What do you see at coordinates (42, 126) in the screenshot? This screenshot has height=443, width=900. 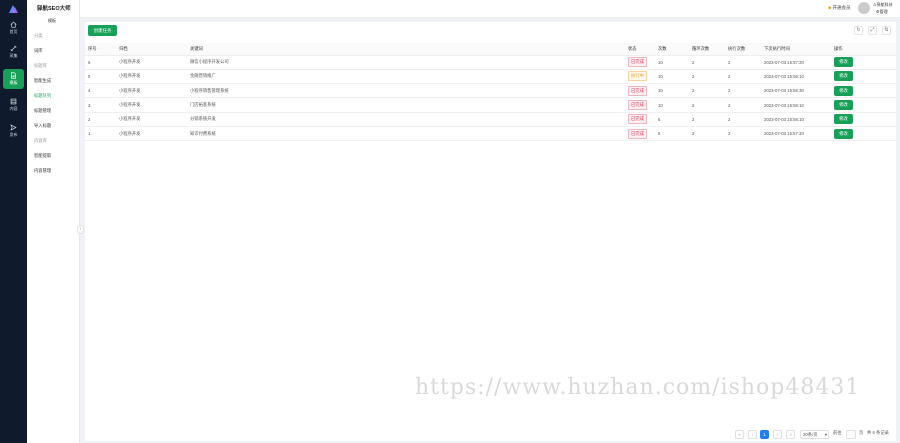 I see `sidebar-item-import-titles: 导入标题` at bounding box center [42, 126].